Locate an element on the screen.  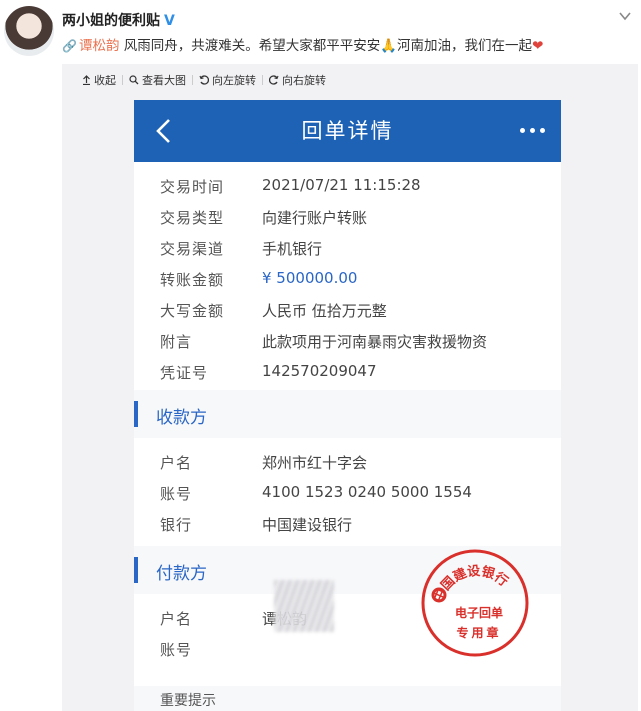
field-value: 142570209047 is located at coordinates (319, 371).